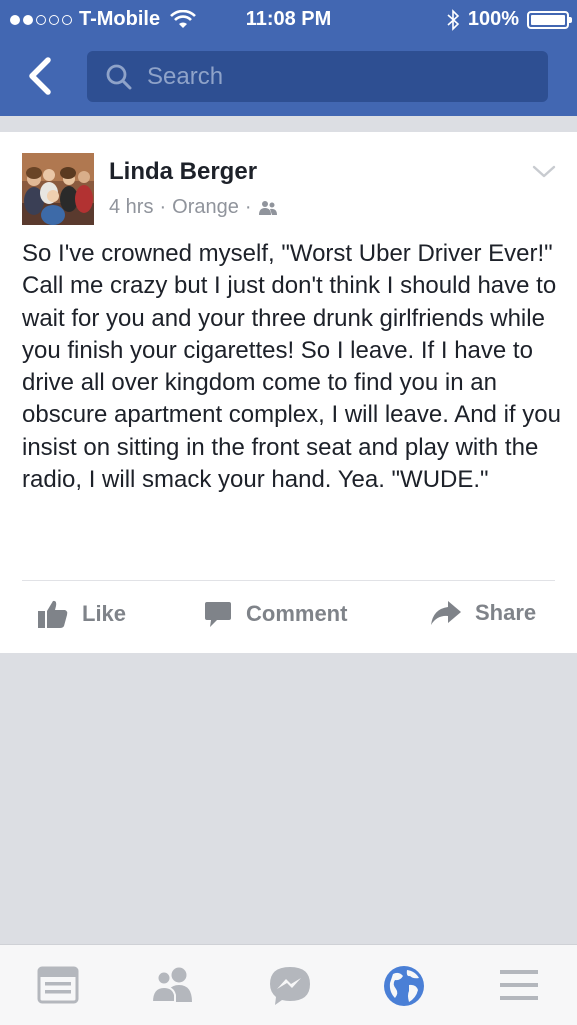 This screenshot has height=1025, width=577. I want to click on messenger-icon, so click(290, 986).